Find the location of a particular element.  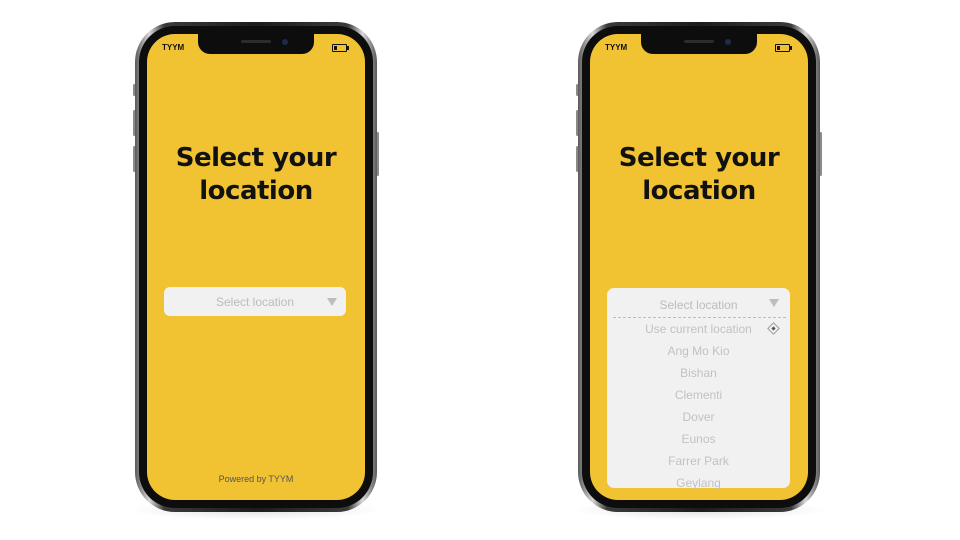

option-label: Use current location is located at coordinates (698, 329).